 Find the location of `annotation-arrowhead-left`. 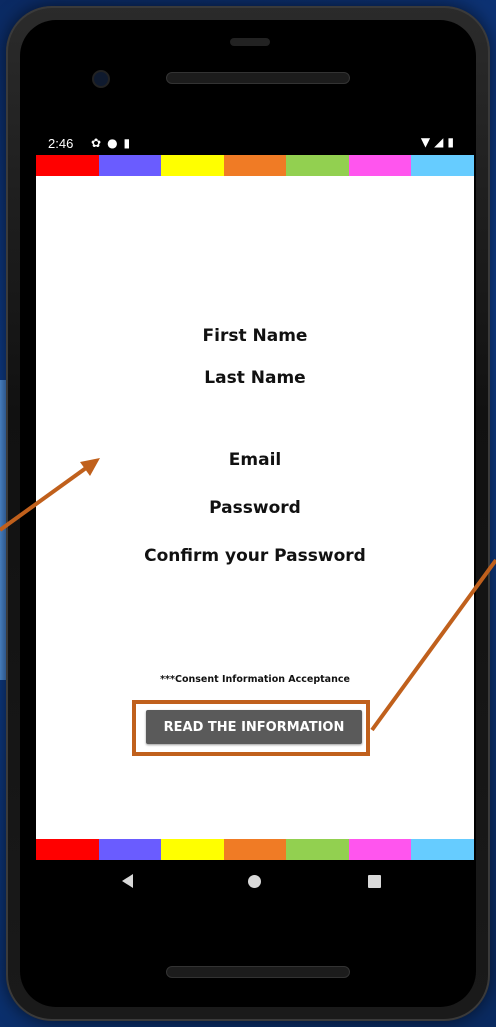

annotation-arrowhead-left is located at coordinates (90, 467).